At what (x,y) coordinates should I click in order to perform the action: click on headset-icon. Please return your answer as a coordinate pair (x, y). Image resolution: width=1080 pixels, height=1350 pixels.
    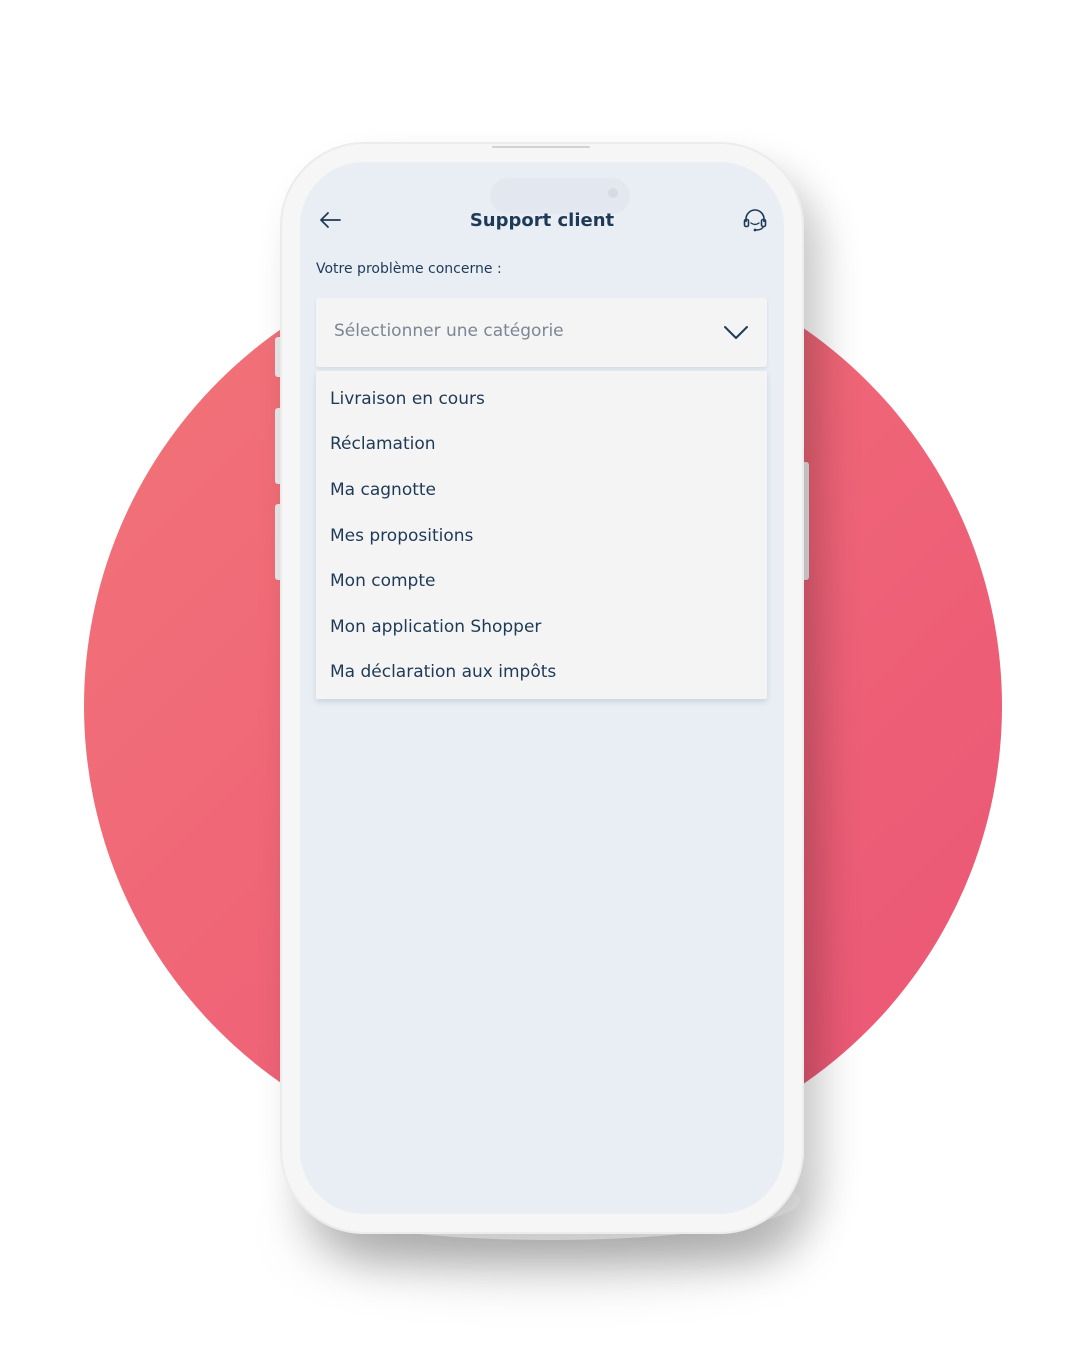
    Looking at the image, I should click on (755, 222).